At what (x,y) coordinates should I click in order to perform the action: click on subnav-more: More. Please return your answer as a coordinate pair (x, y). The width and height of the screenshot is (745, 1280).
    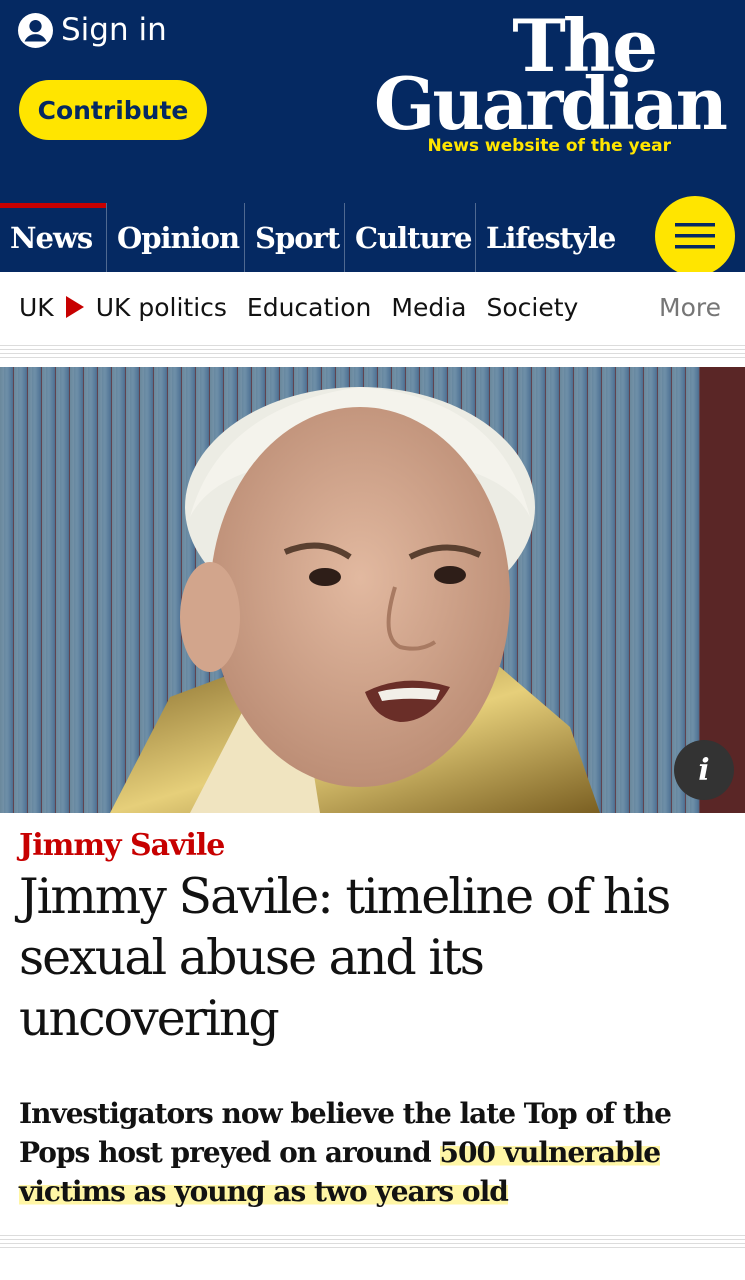
    Looking at the image, I should click on (690, 307).